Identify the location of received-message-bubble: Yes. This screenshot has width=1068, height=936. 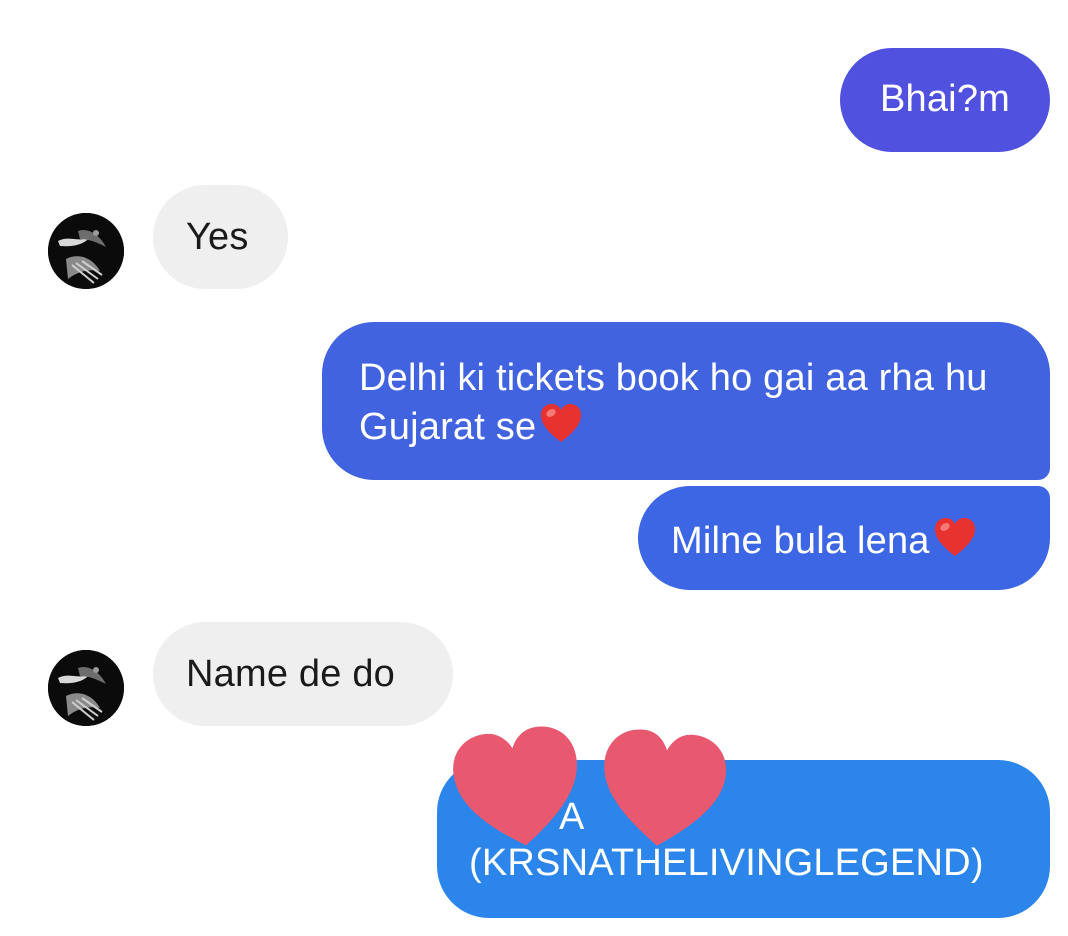
(220, 237).